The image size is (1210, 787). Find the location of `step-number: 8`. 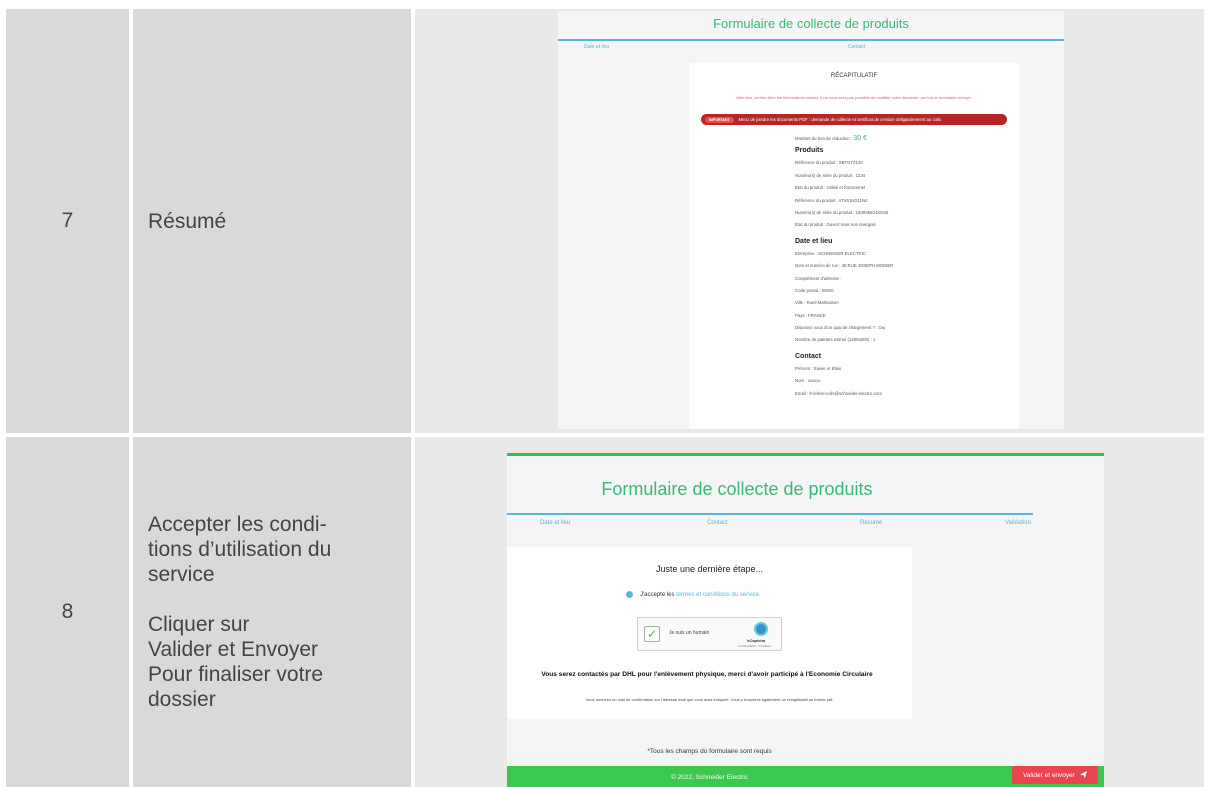

step-number: 8 is located at coordinates (67, 612).